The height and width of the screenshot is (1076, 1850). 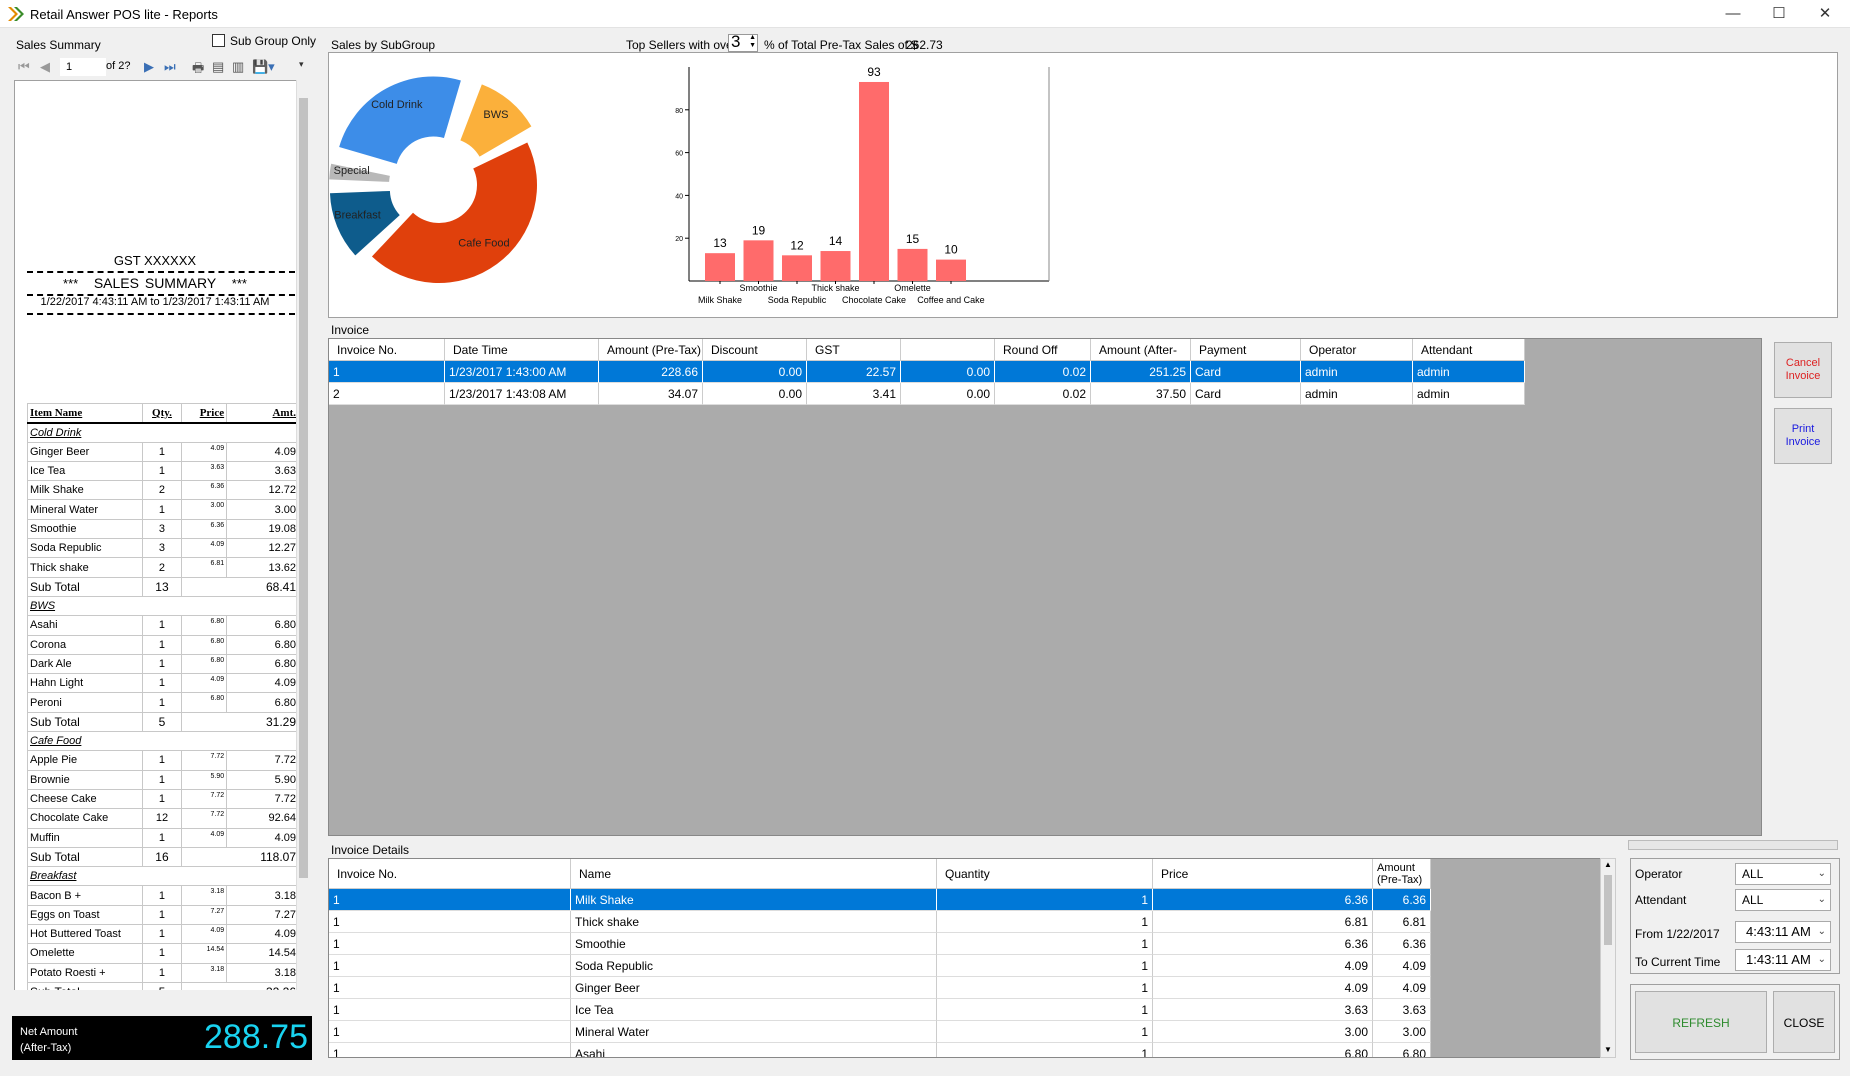 I want to click on bar, so click(x=797, y=268).